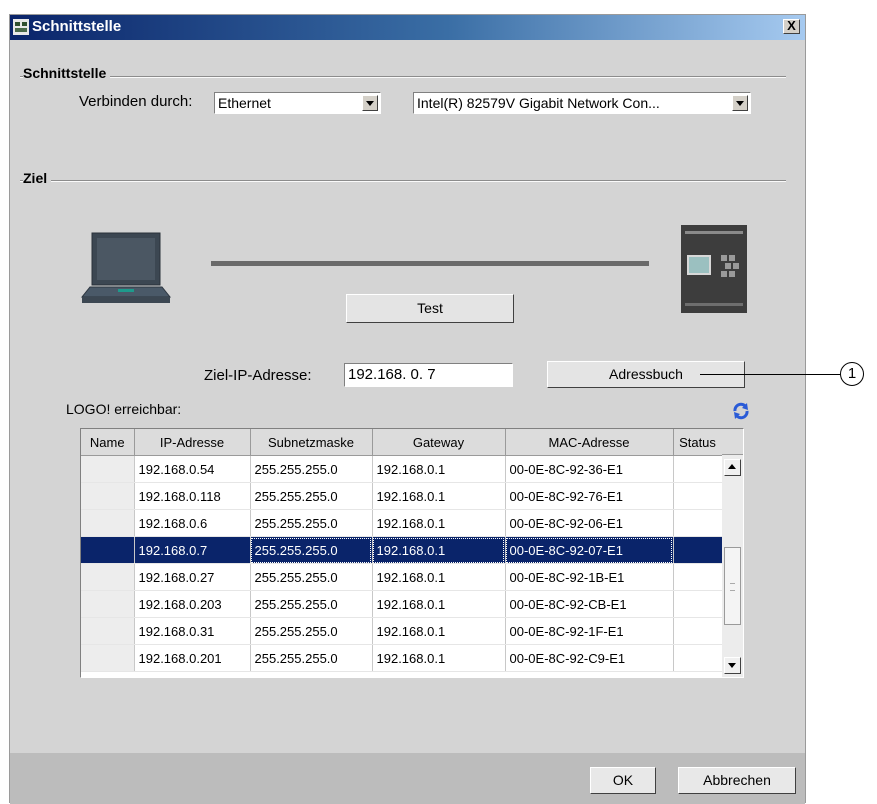  I want to click on callout-number: 1, so click(852, 374).